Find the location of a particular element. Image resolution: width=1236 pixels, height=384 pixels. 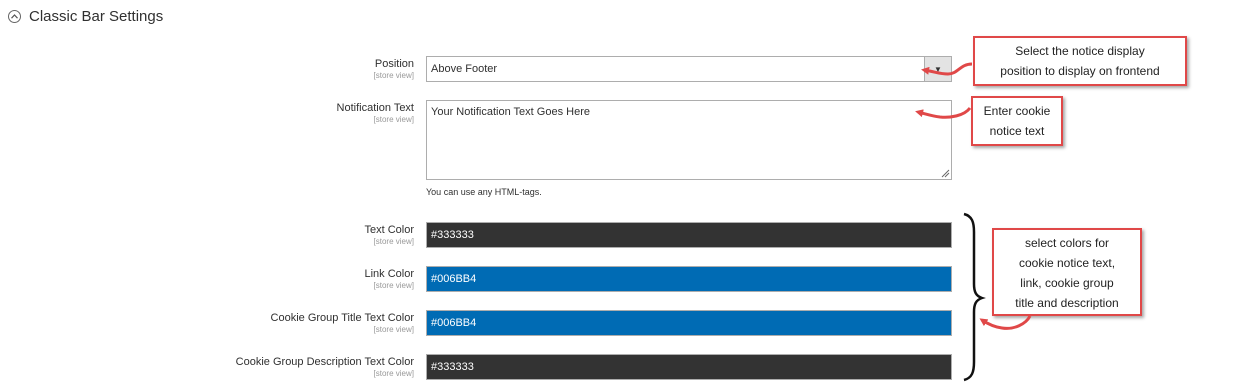

link-color-value: #006BB4 is located at coordinates (454, 279).